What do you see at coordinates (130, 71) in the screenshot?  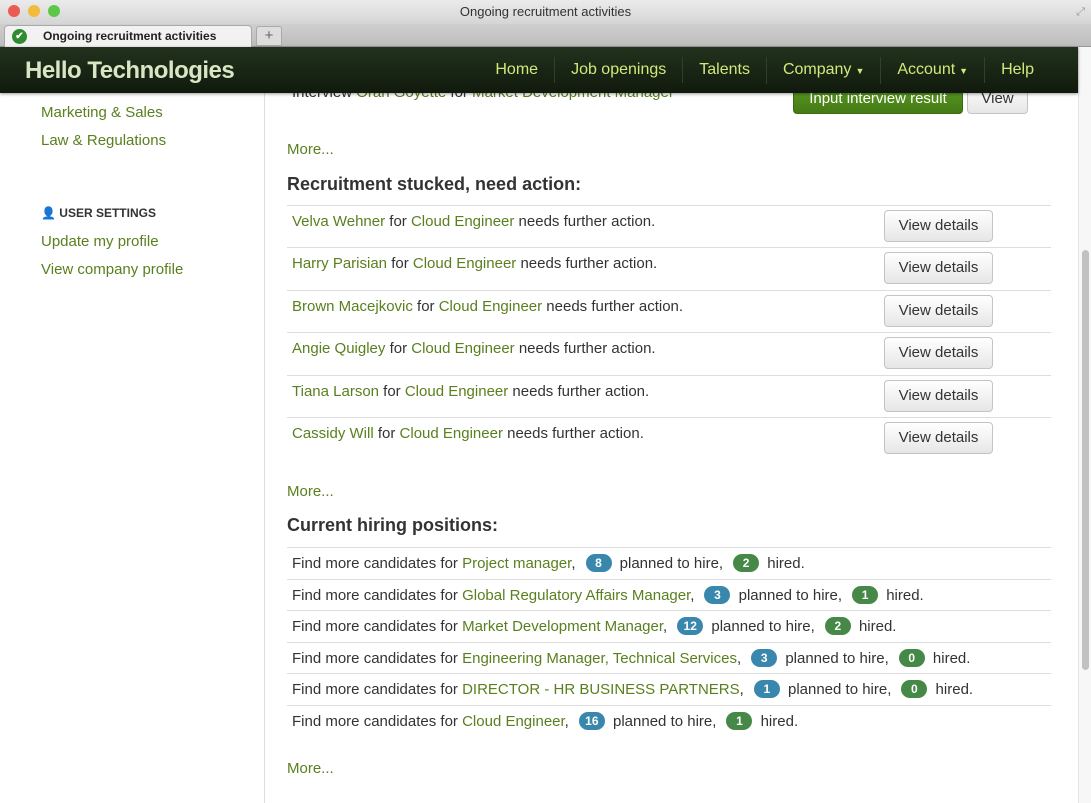 I see `brand-logo: Hello Technologies` at bounding box center [130, 71].